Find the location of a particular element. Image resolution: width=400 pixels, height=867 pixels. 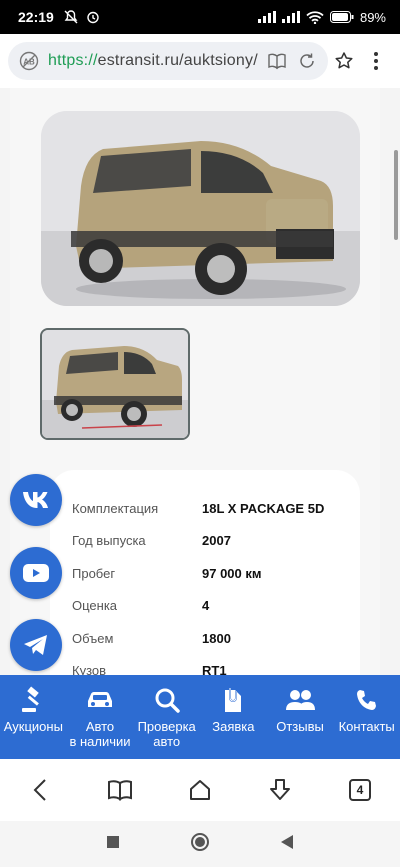

spec-row: Пробег 97 000 км is located at coordinates (216, 573).